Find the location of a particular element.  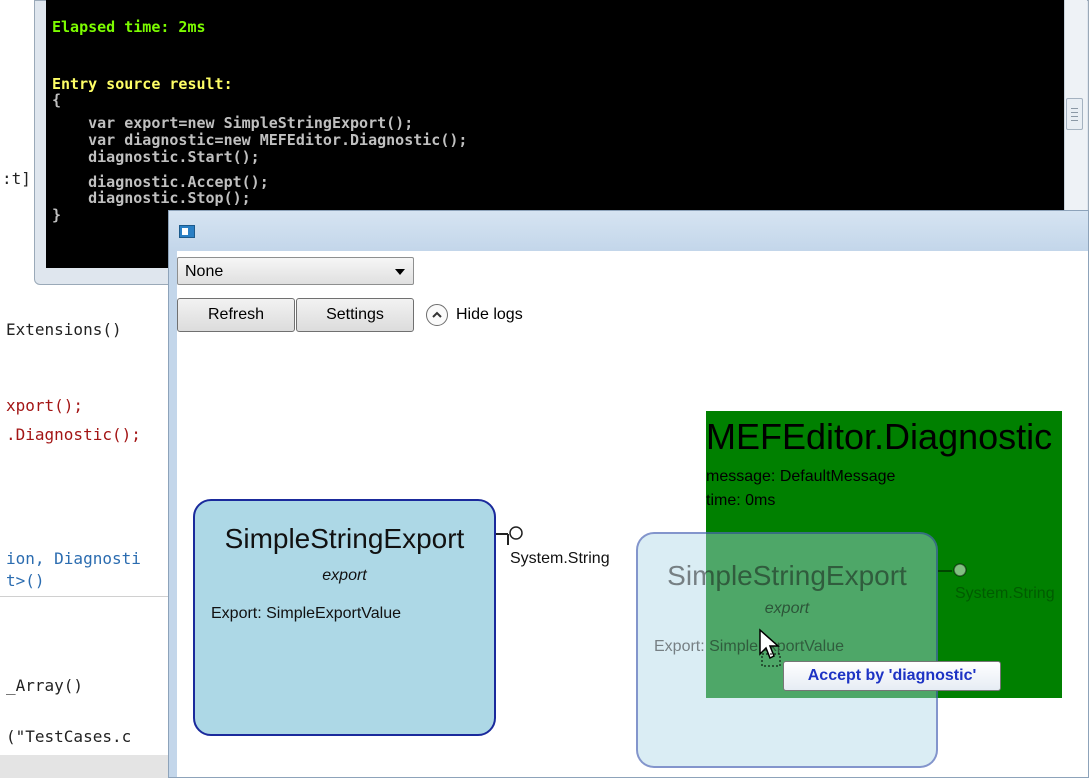

port-label: System.String is located at coordinates (560, 558).